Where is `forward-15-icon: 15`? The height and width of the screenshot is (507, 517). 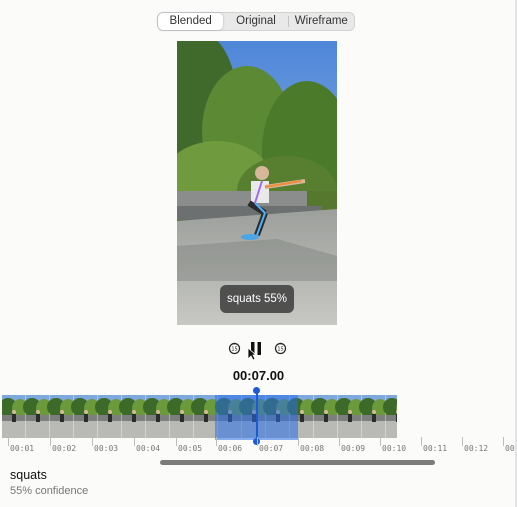
forward-15-icon: 15 is located at coordinates (280, 348).